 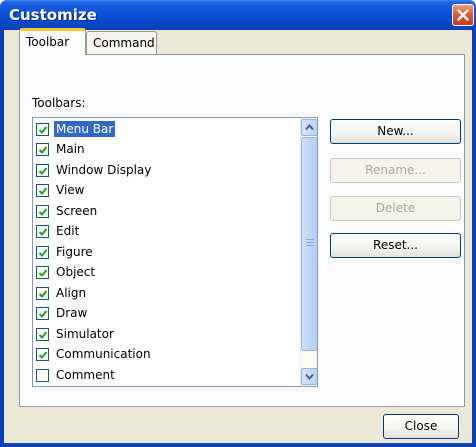 I want to click on scroll-up-button, so click(x=309, y=127).